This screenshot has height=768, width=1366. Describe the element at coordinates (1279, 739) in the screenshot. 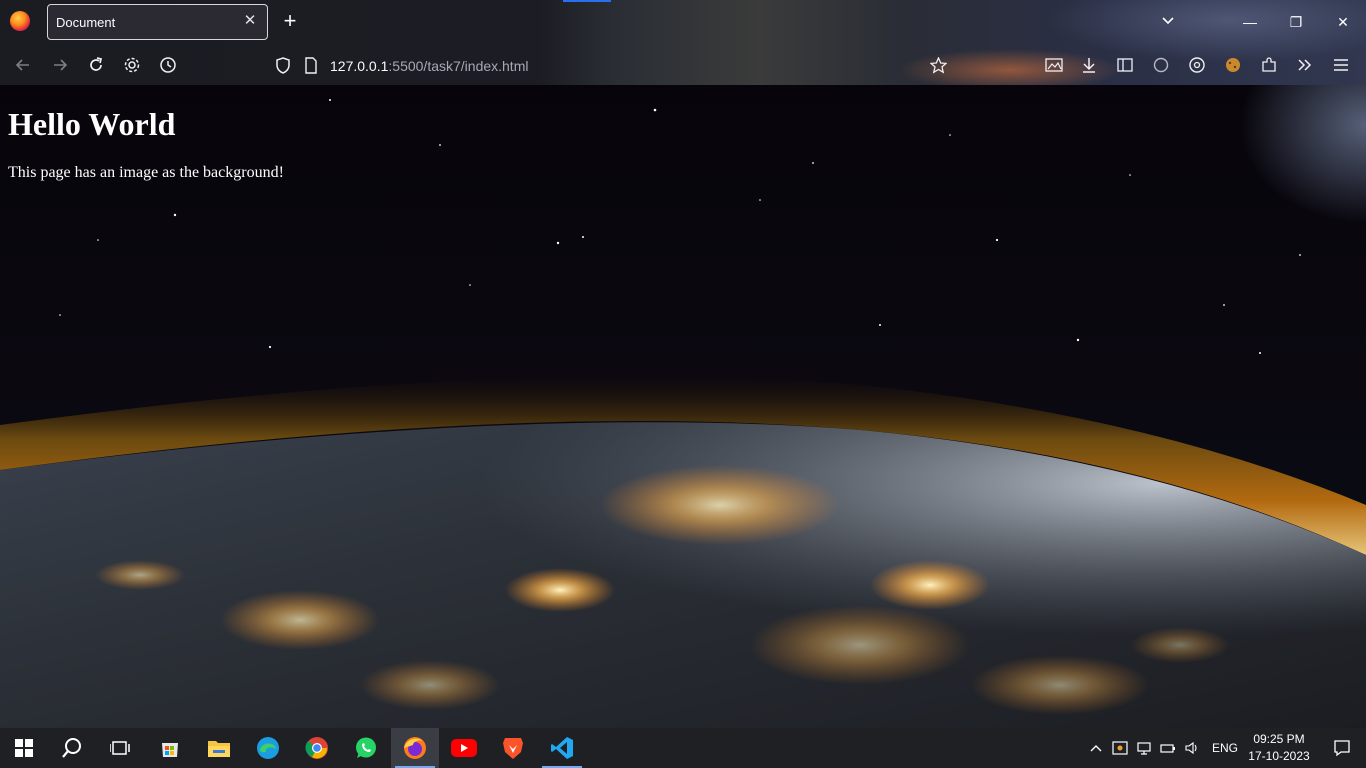

I see `clock-time: 09:25 PM` at that location.